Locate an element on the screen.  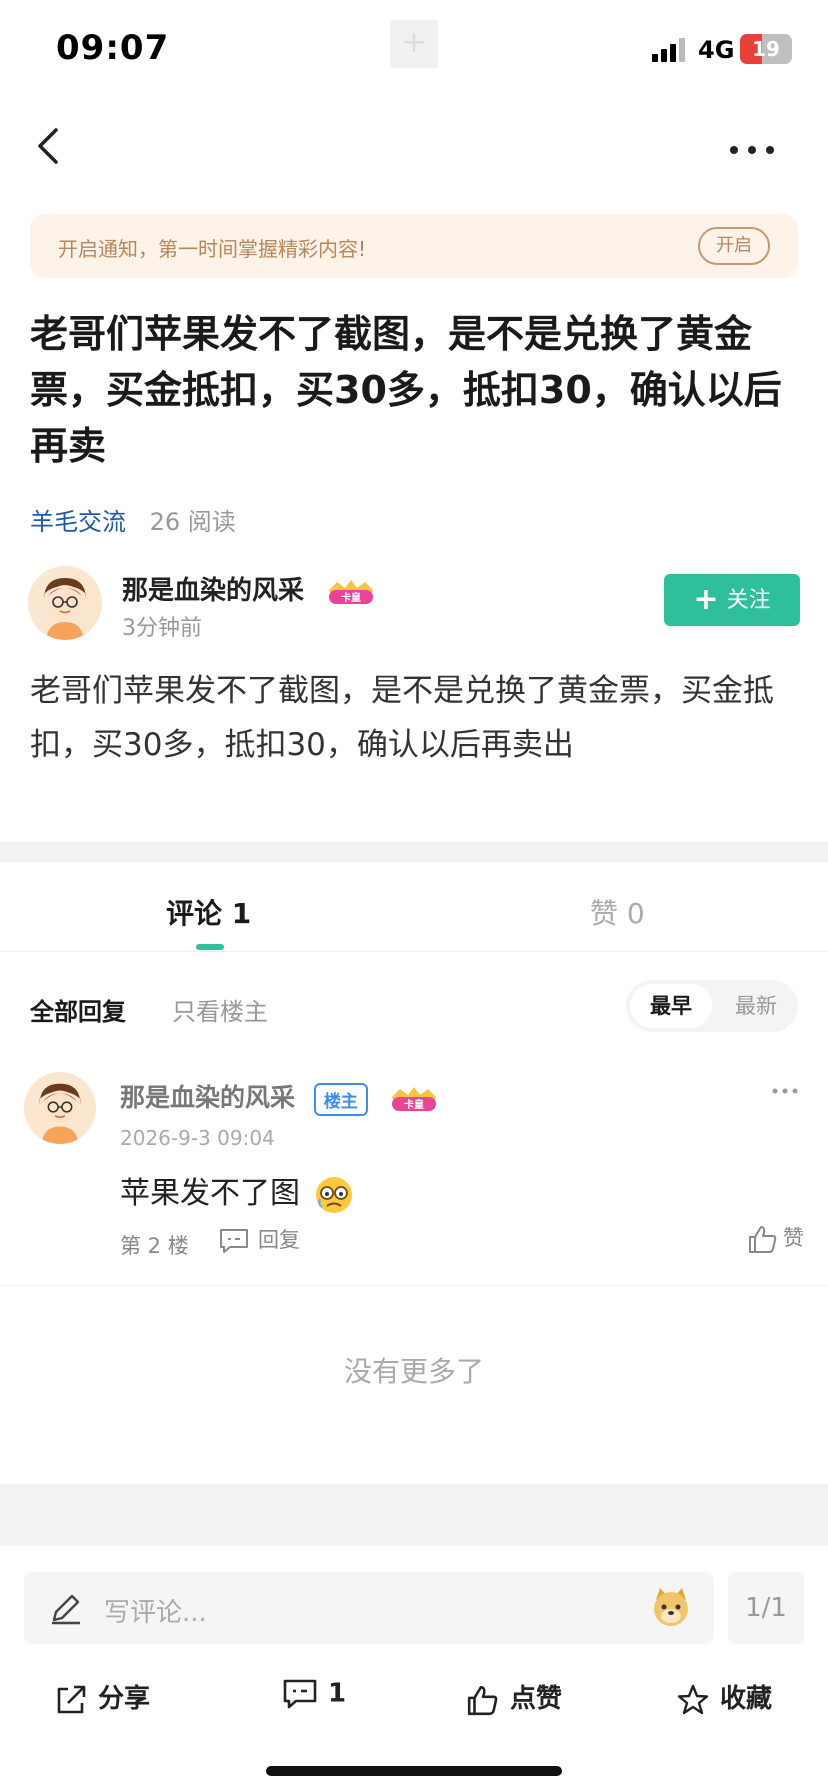
comment-like-label: 赞 is located at coordinates (793, 1238).